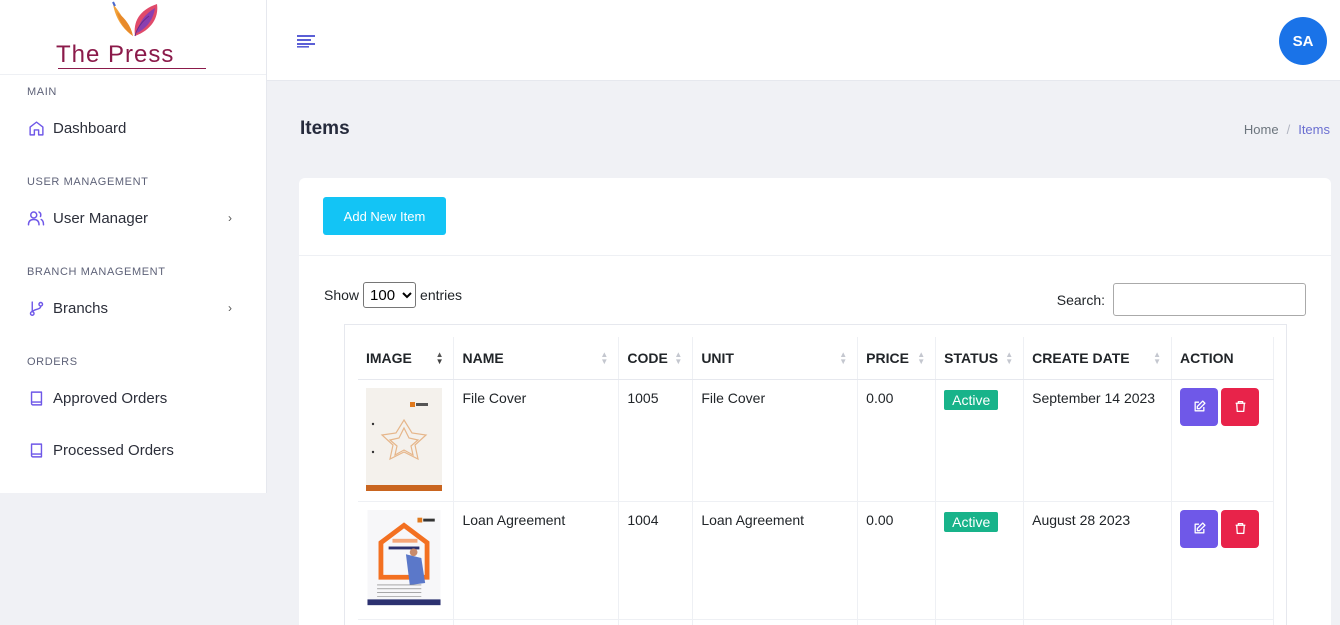 Image resolution: width=1340 pixels, height=625 pixels. Describe the element at coordinates (133, 128) in the screenshot. I see `sidebar-item-dashboard: Dashboard` at that location.